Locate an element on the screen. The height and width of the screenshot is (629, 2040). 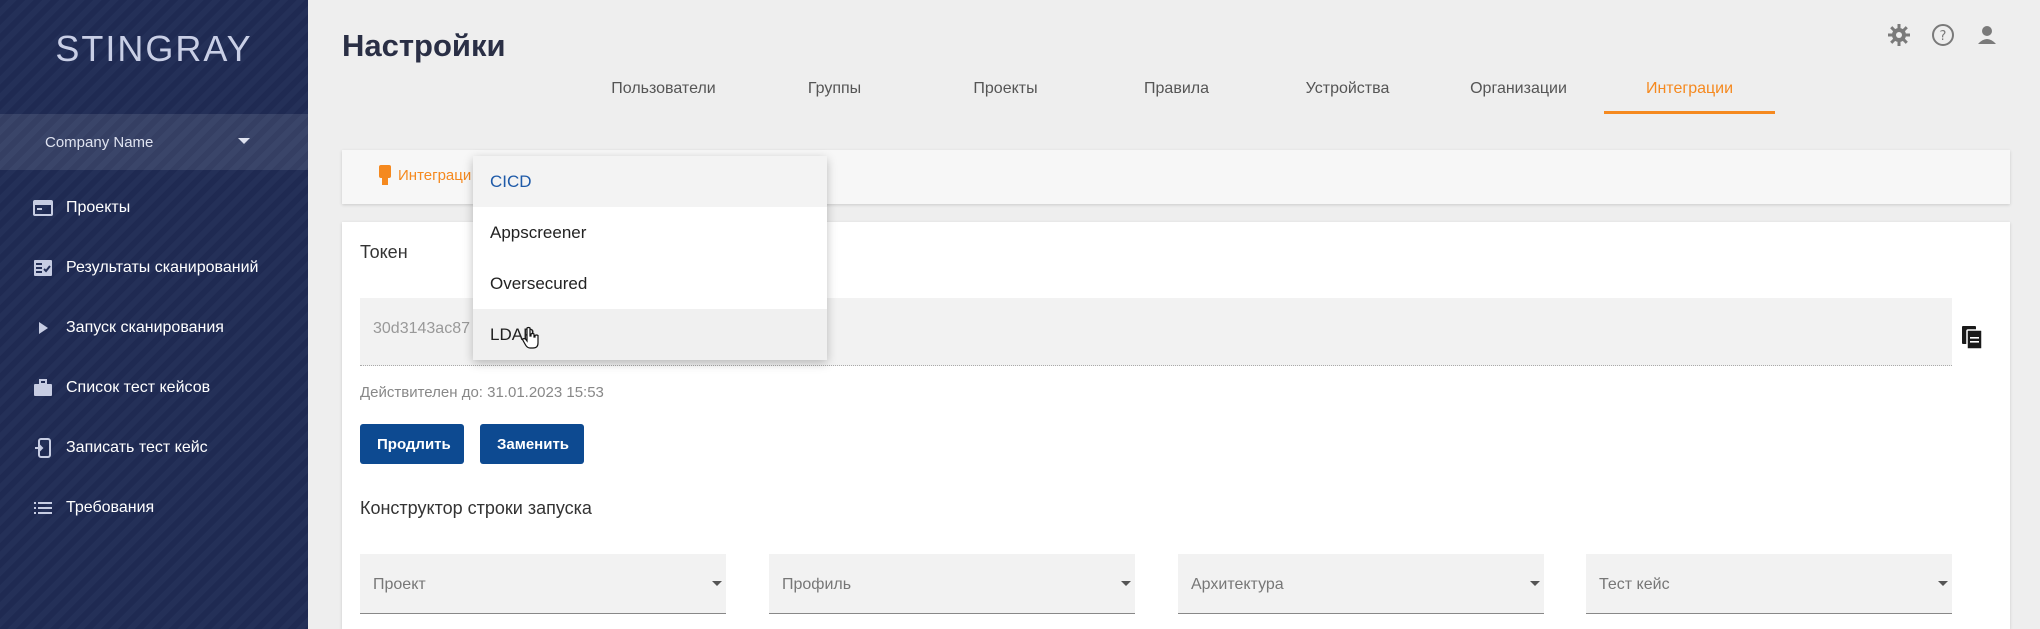
projects-icon is located at coordinates (43, 208).